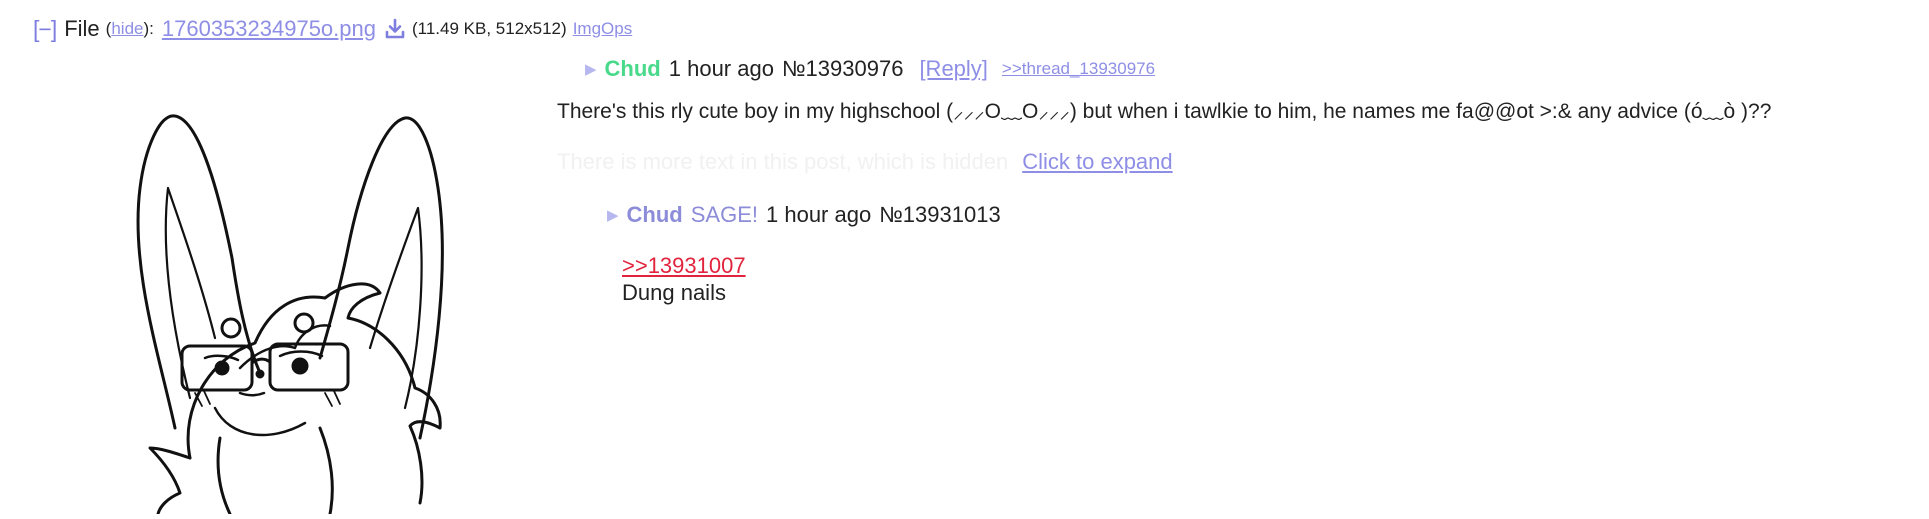 This screenshot has height=519, width=1929. Describe the element at coordinates (939, 215) in the screenshot. I see `reply-number: №13931013` at that location.